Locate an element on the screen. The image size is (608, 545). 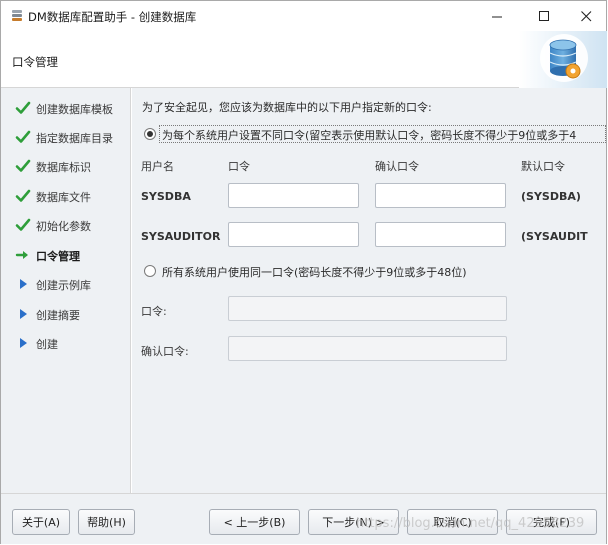
arrow-right-icon is located at coordinates (23, 255).